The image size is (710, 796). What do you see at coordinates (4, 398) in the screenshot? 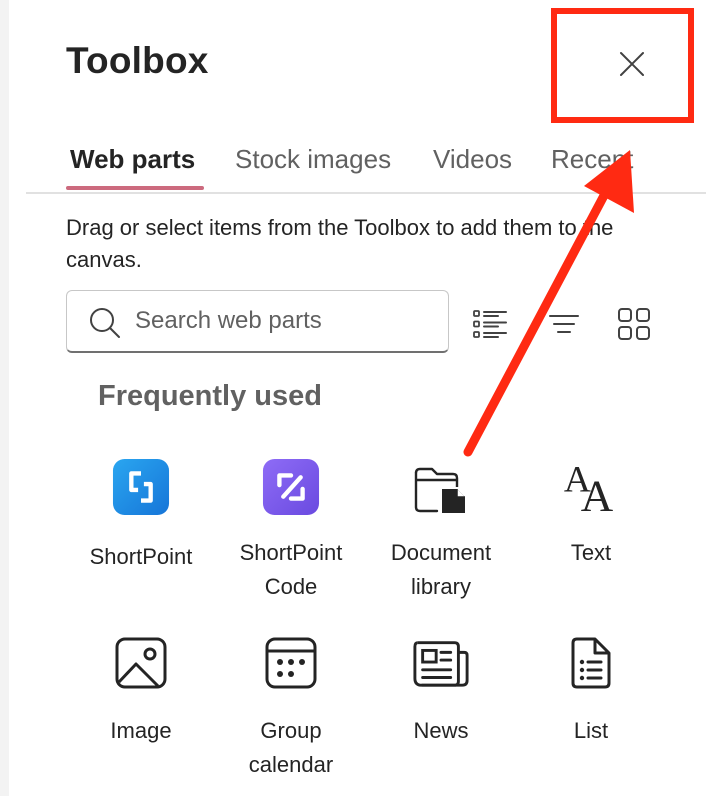
I see `left-edge-divider` at bounding box center [4, 398].